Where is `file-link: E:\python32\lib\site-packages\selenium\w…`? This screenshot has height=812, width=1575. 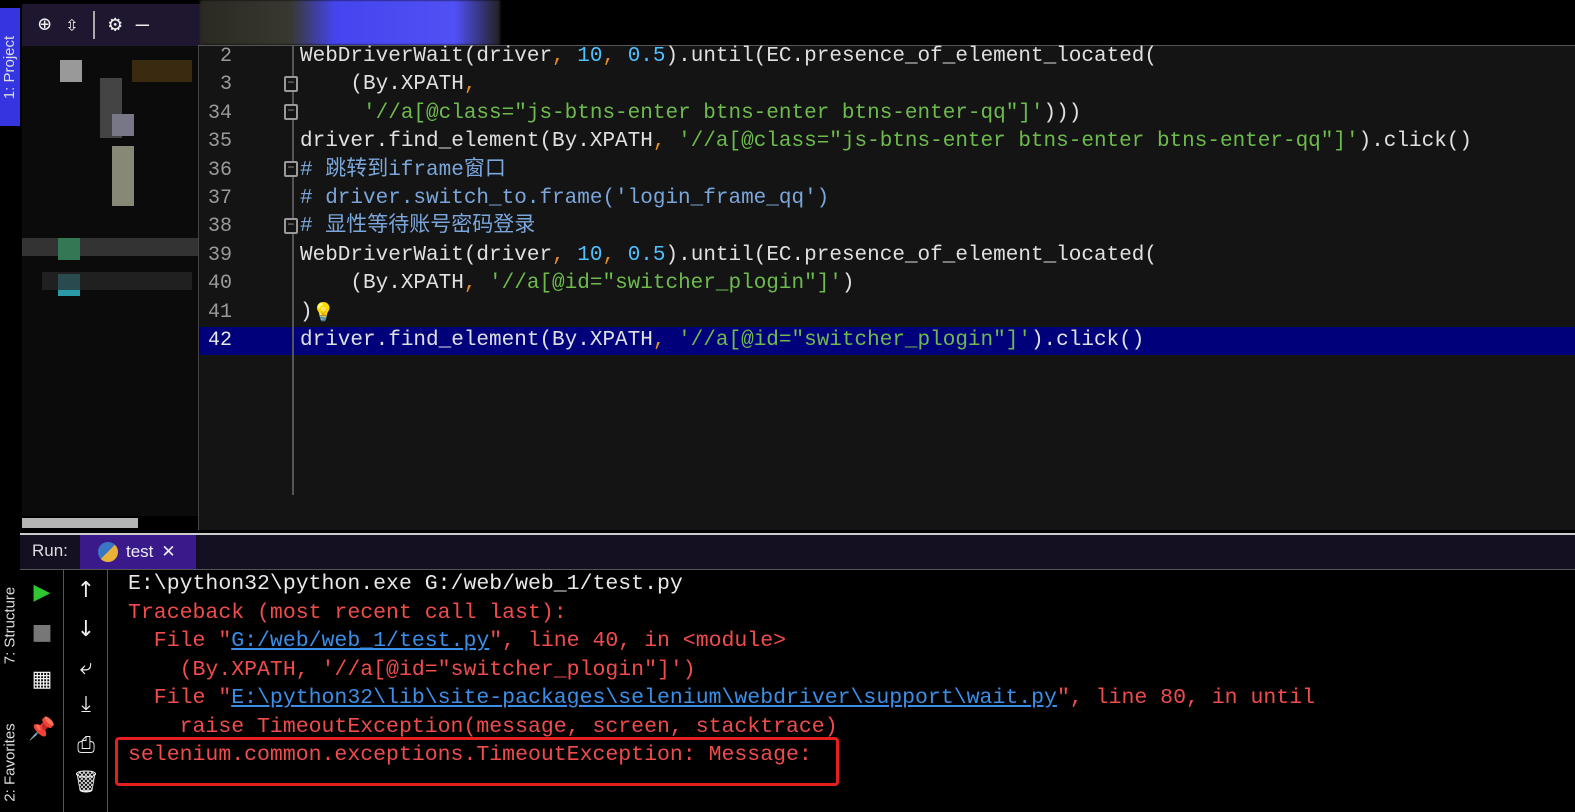 file-link: E:\python32\lib\site-packages\selenium\w… is located at coordinates (644, 698).